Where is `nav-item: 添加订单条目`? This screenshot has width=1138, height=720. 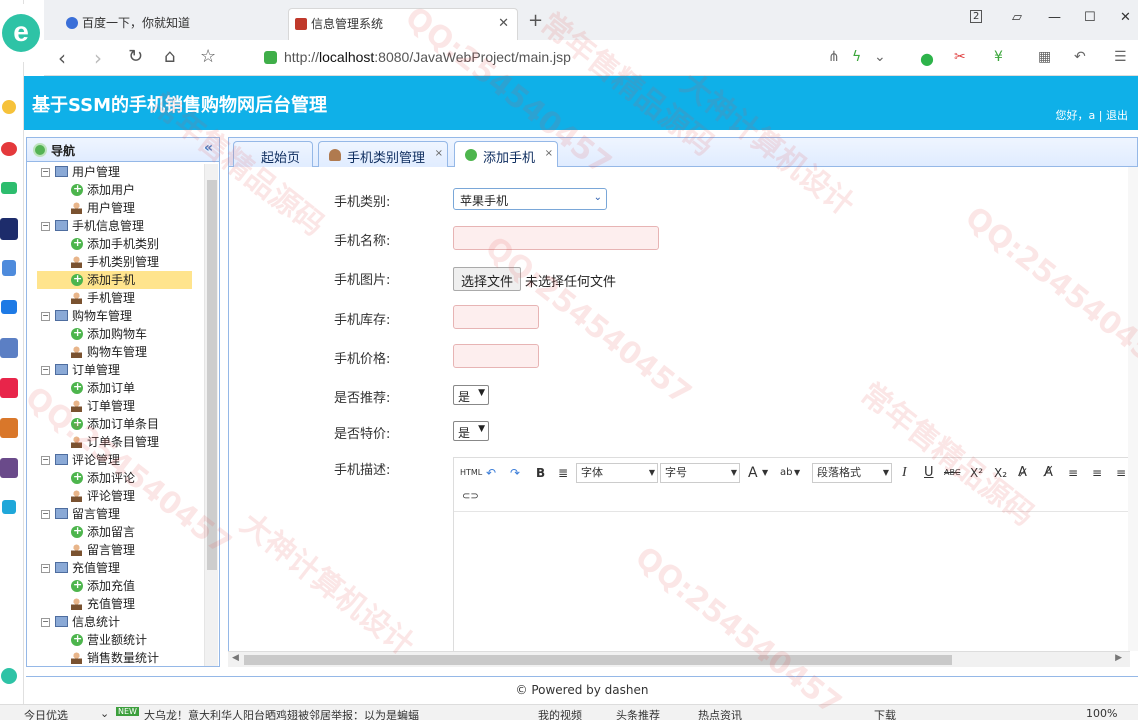
nav-item: 添加订单条目 is located at coordinates (116, 423).